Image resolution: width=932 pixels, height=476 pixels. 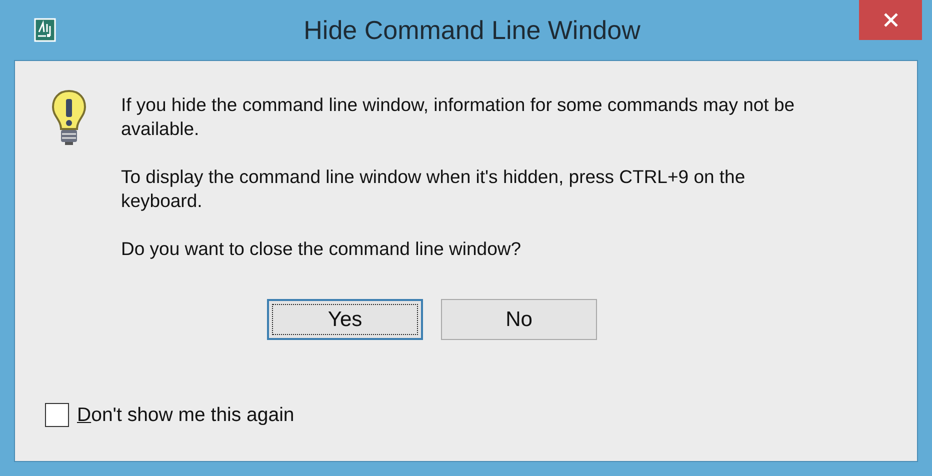 I want to click on dialog-button: Yes, so click(x=345, y=319).